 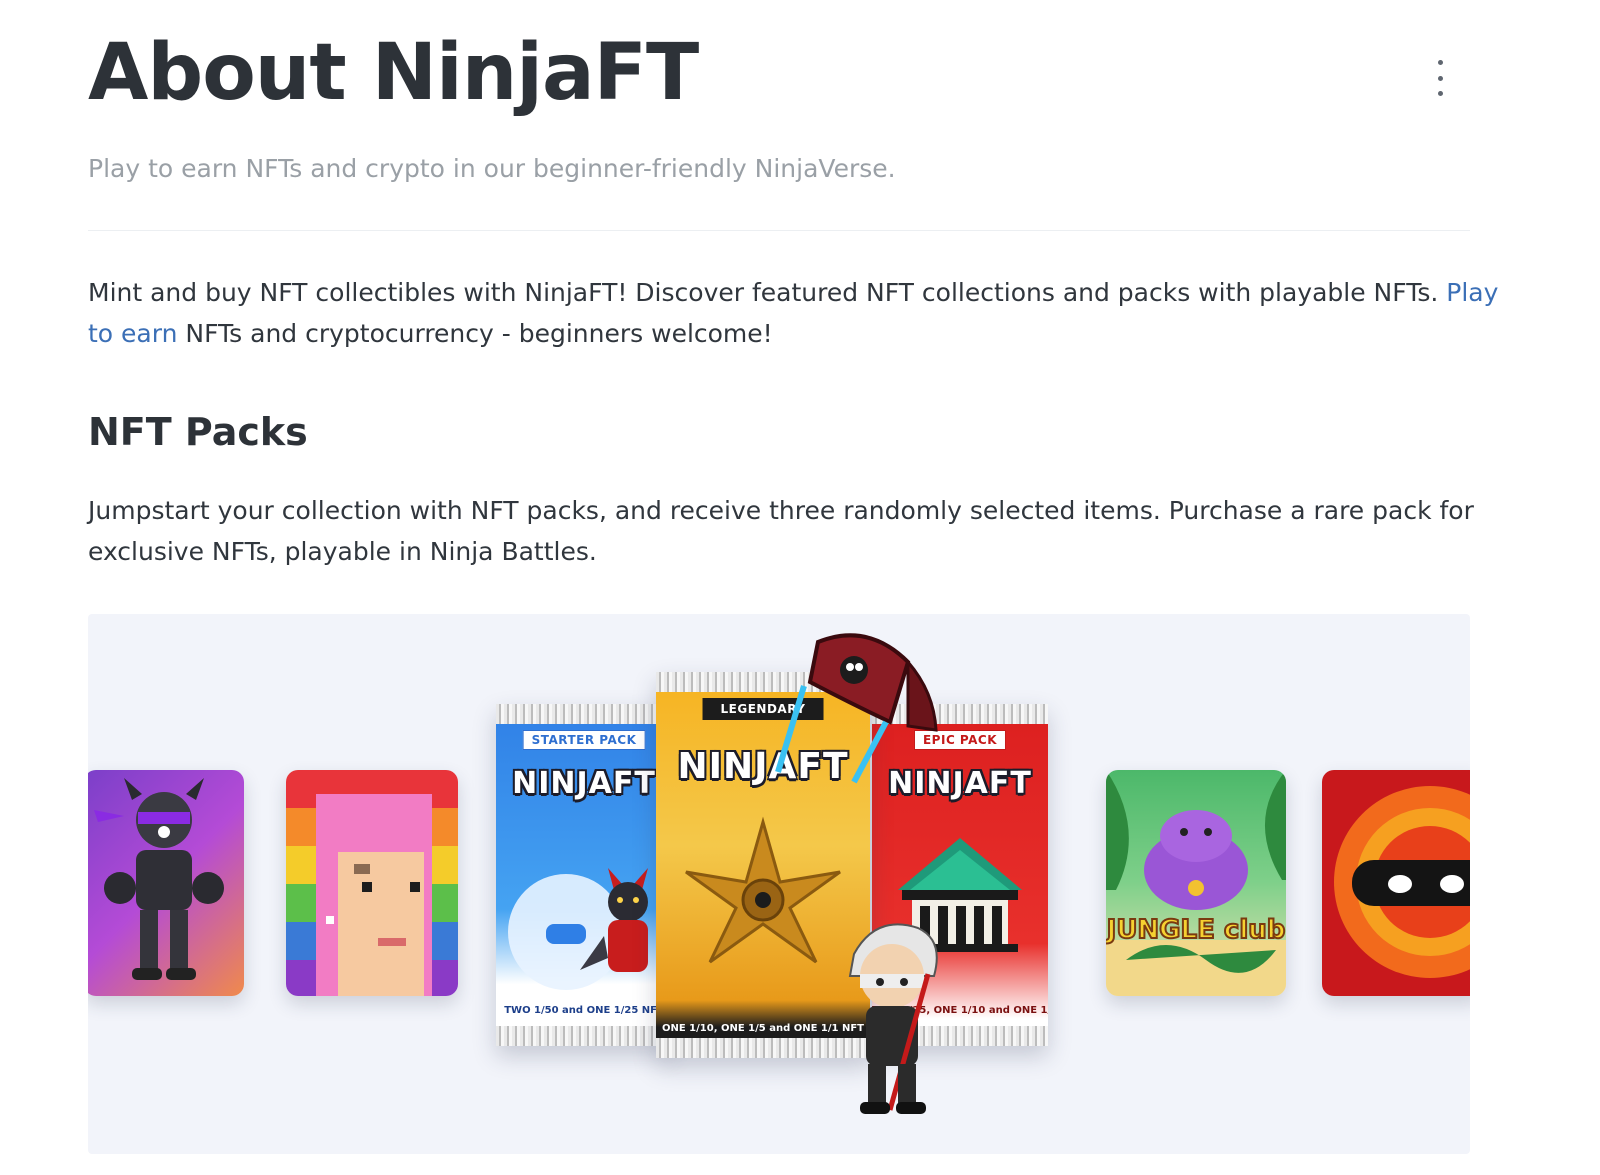 I want to click on pack-footer: TWO 1/50 and ONE 1/25 NFT, so click(x=584, y=1010).